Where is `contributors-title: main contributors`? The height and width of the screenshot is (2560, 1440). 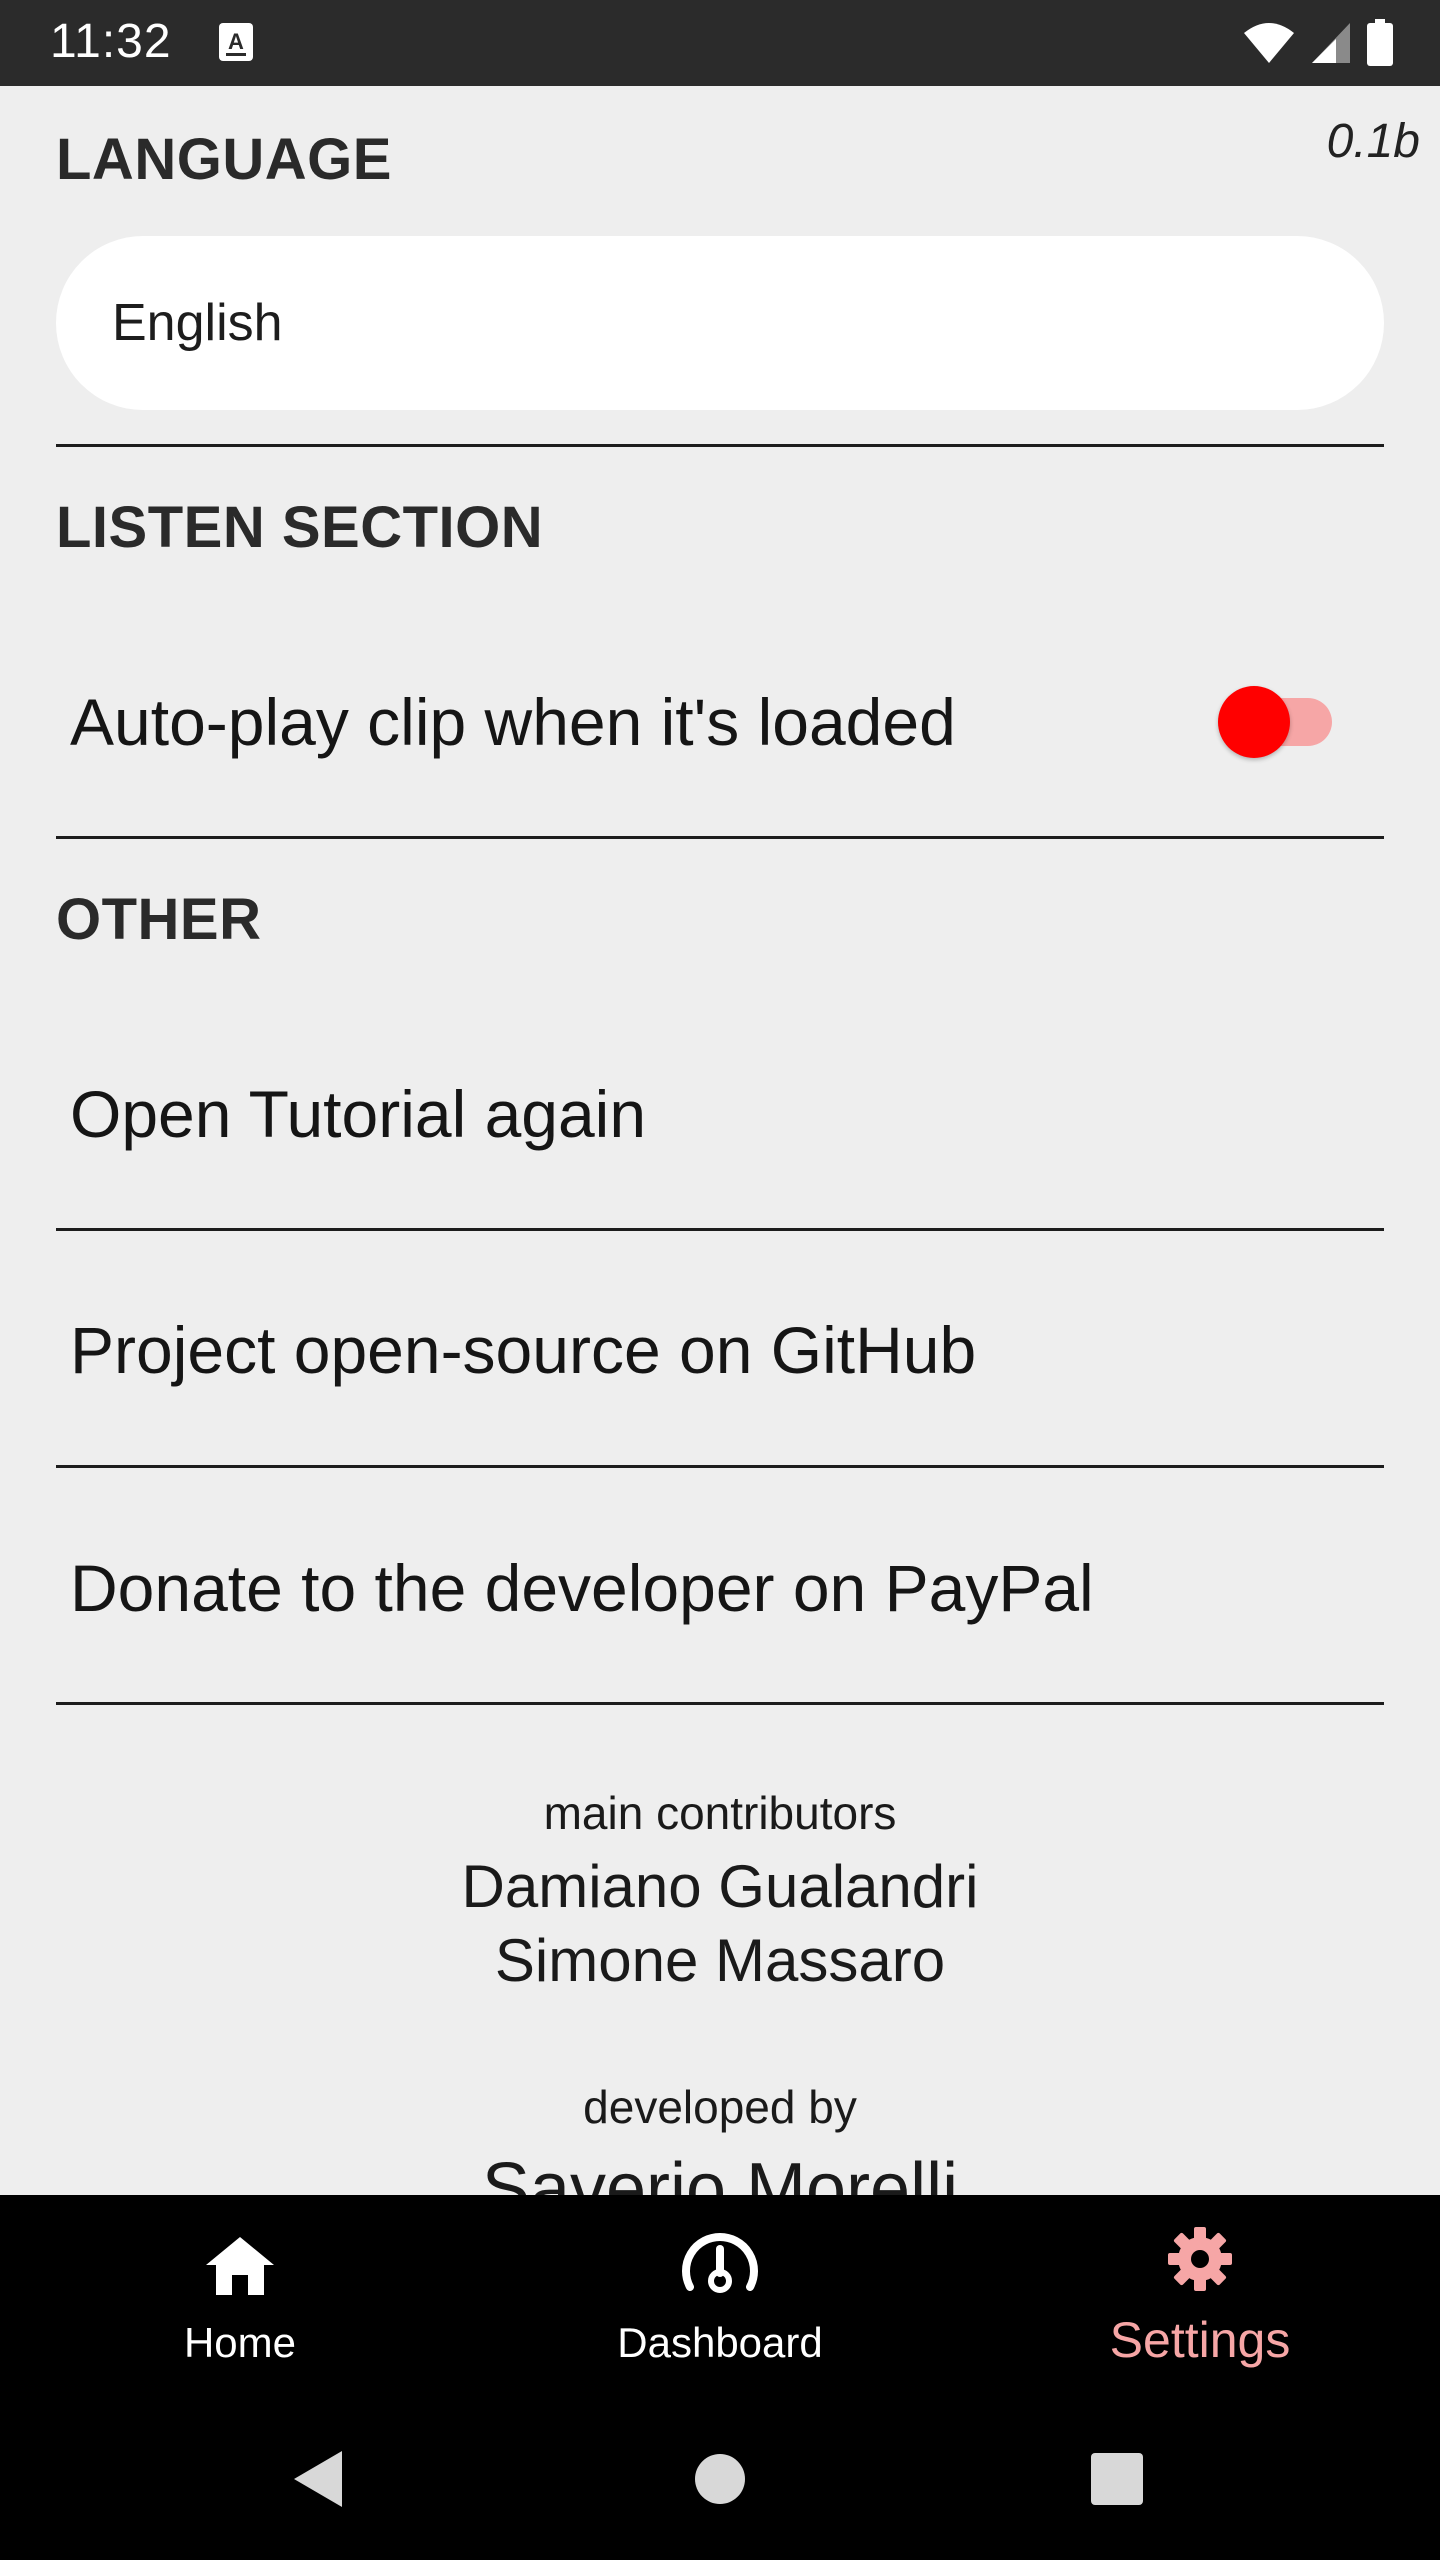
contributors-title: main contributors is located at coordinates (720, 1813).